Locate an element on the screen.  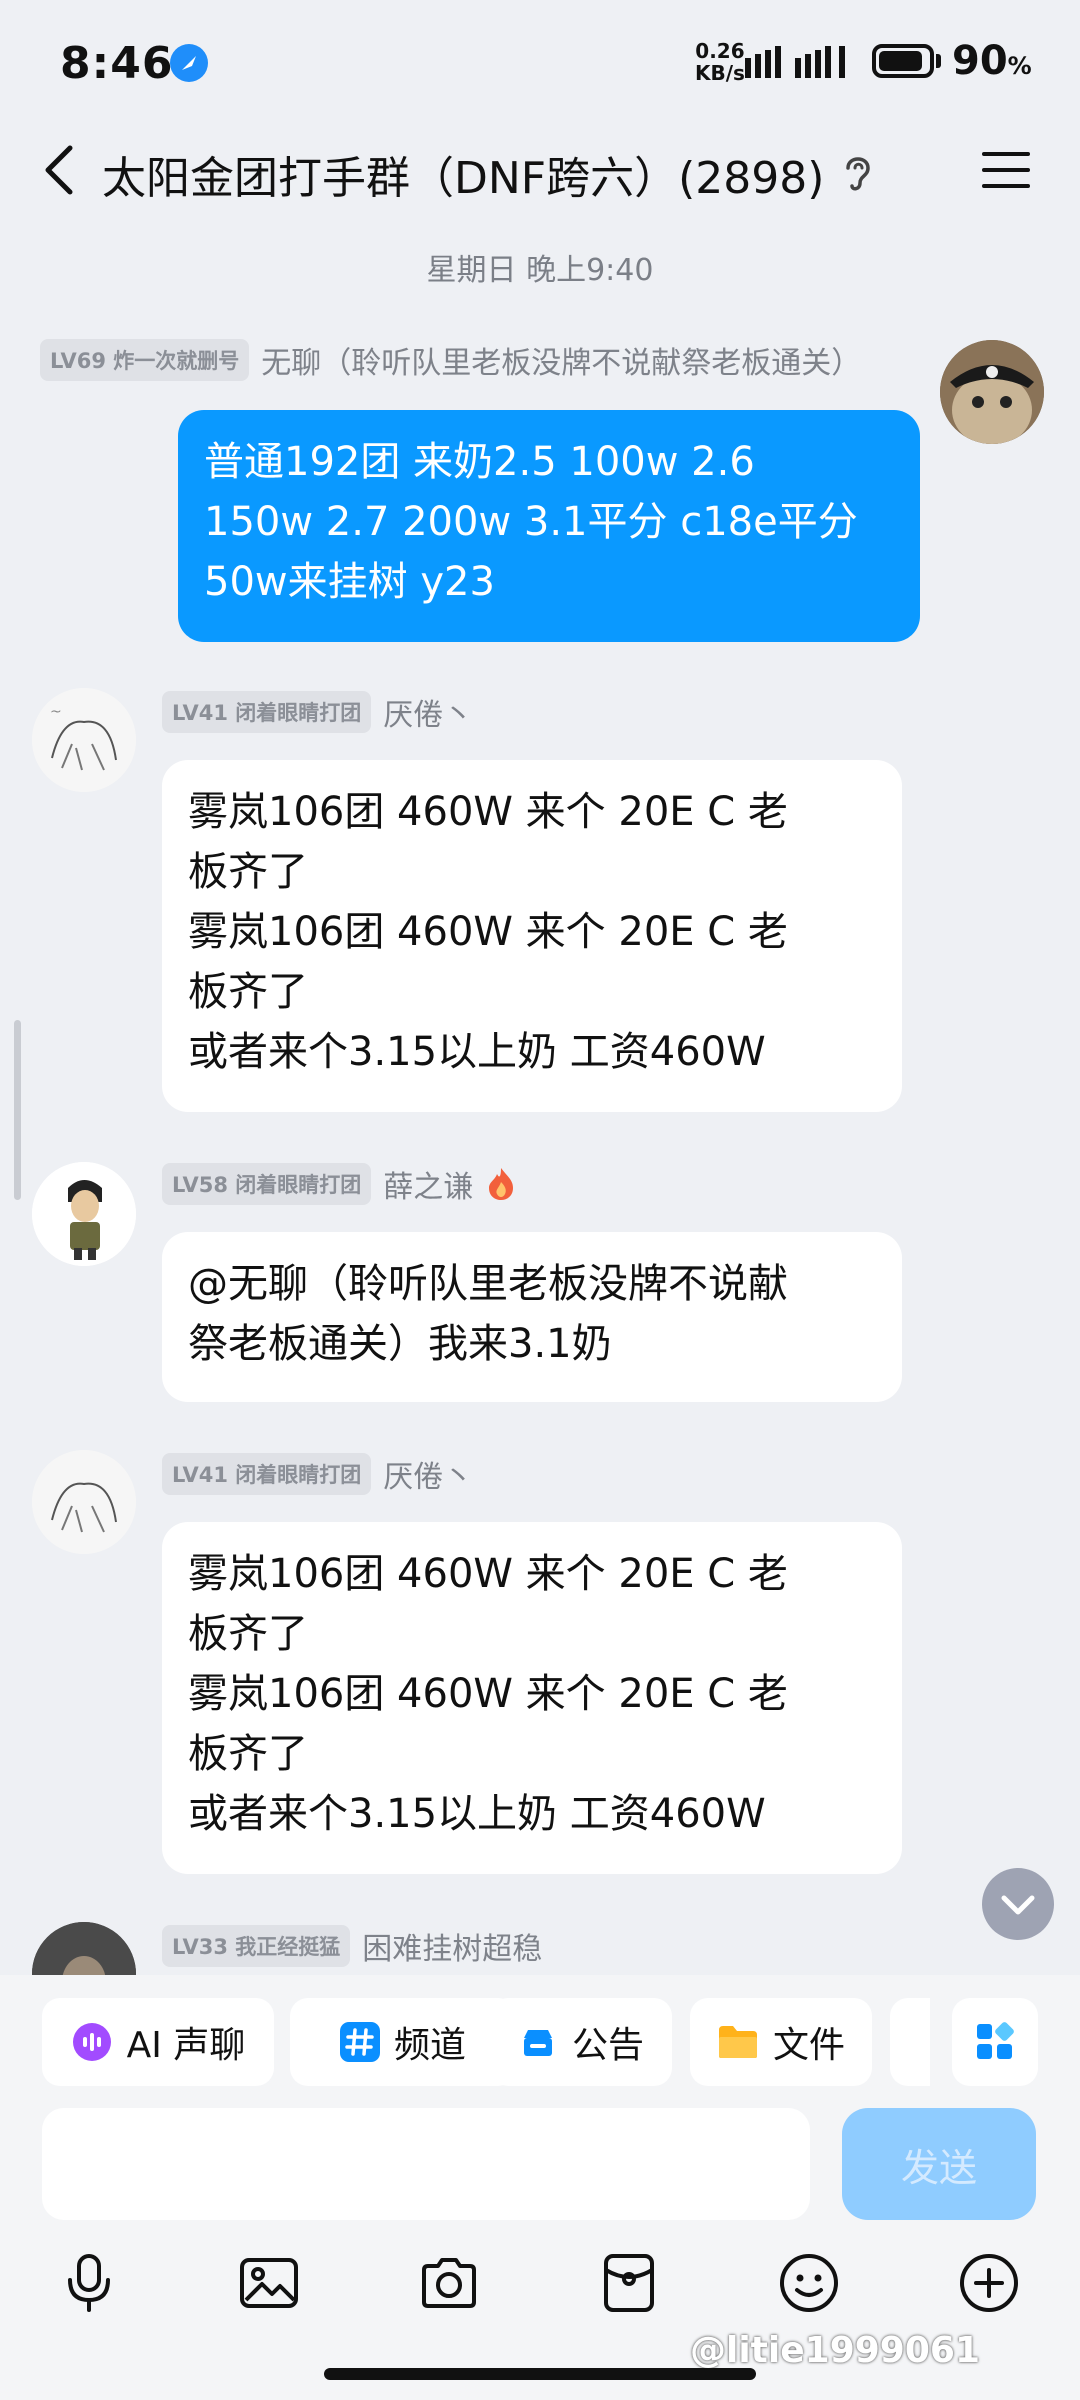
apps-grid-icon is located at coordinates (995, 2040).